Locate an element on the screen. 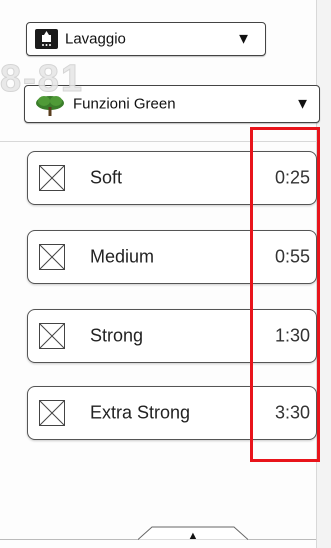 The image size is (331, 548). option-extra-strong: Extra Strong 3:30 is located at coordinates (172, 413).